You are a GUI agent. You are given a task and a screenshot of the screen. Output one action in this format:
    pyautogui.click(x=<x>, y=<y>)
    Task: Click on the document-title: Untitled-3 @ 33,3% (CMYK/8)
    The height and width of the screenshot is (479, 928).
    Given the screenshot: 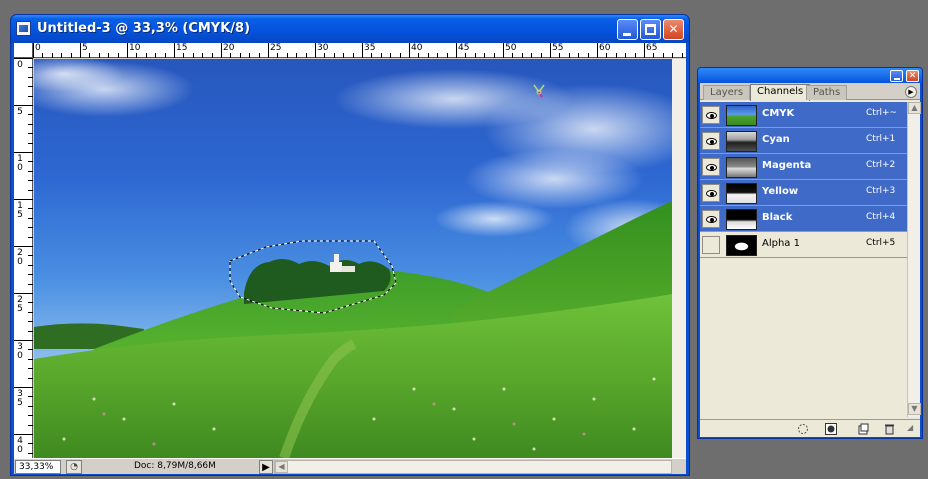 What is the action you would take?
    pyautogui.click(x=144, y=28)
    